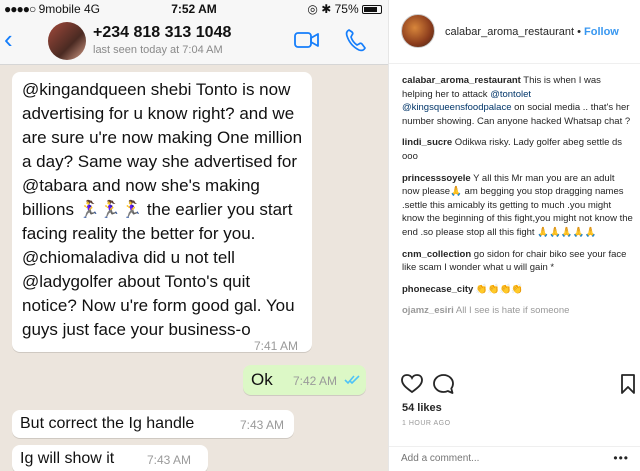 The width and height of the screenshot is (640, 471). I want to click on comment-username: lindi_sucre, so click(427, 142).